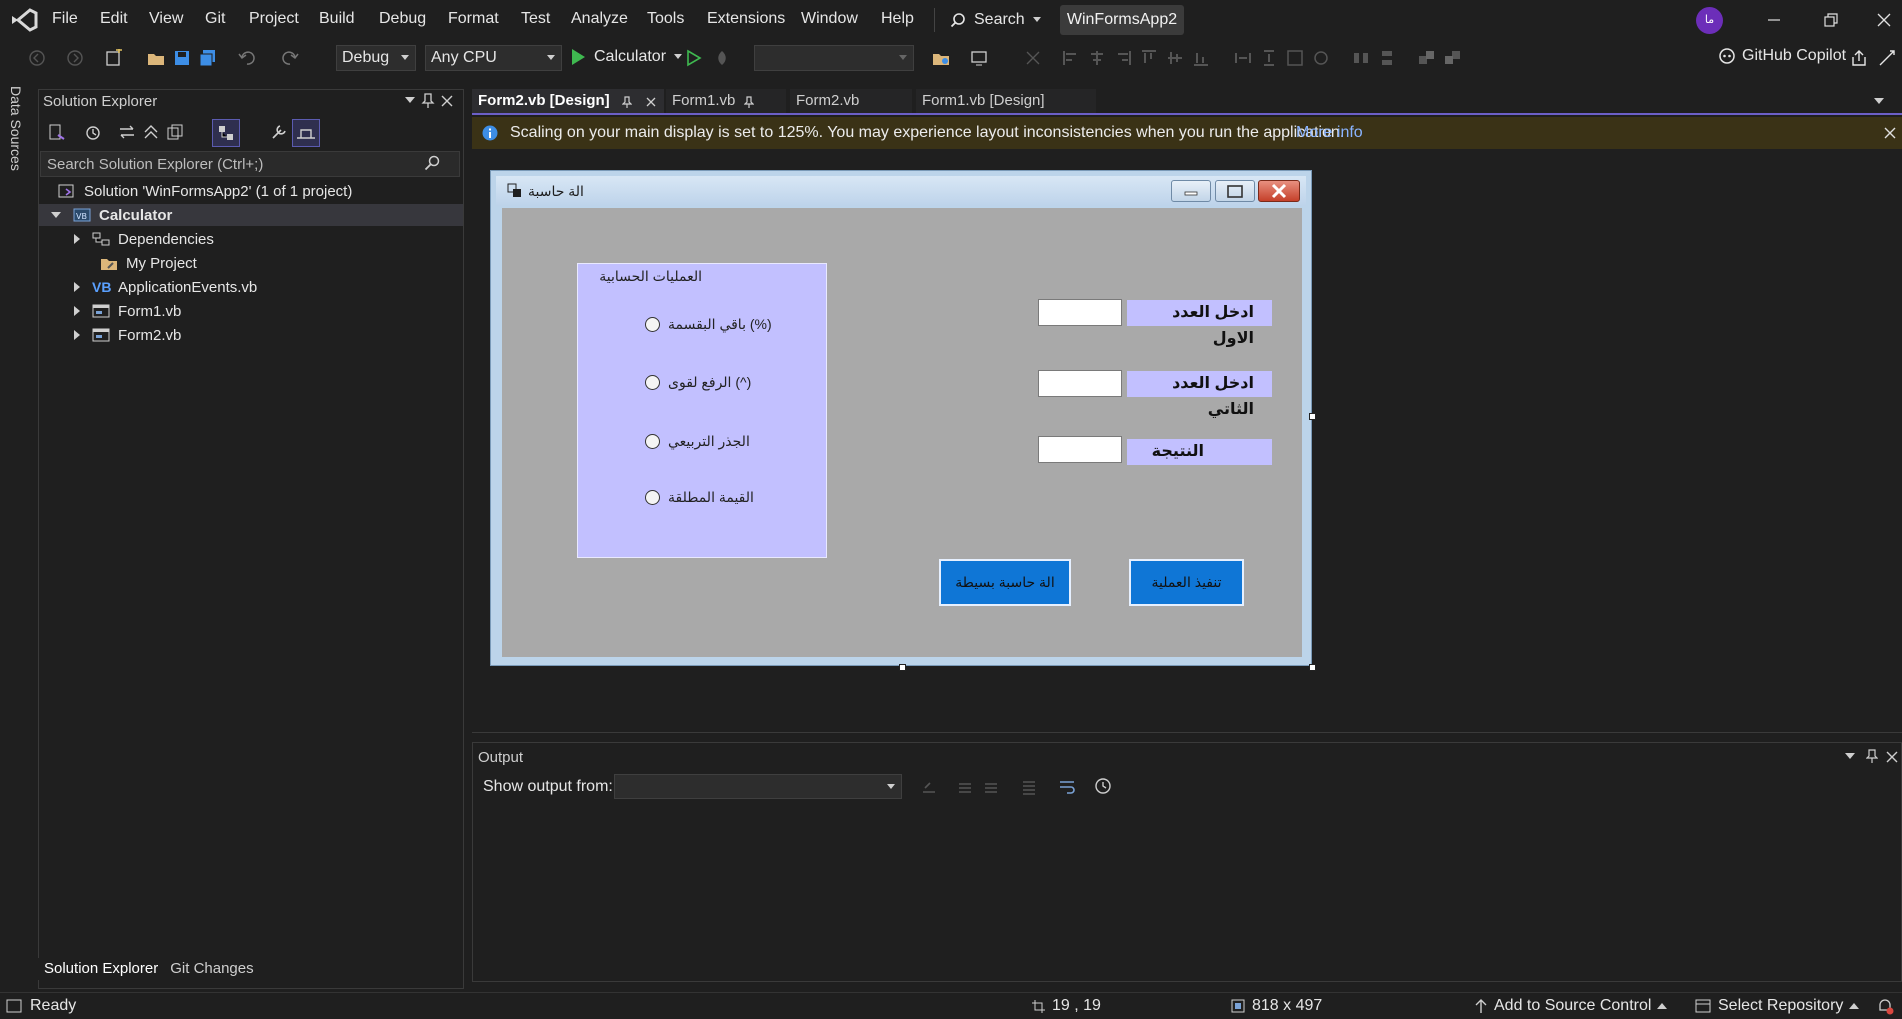 The height and width of the screenshot is (1019, 1902). What do you see at coordinates (1427, 58) in the screenshot?
I see `bring-to-front-icon` at bounding box center [1427, 58].